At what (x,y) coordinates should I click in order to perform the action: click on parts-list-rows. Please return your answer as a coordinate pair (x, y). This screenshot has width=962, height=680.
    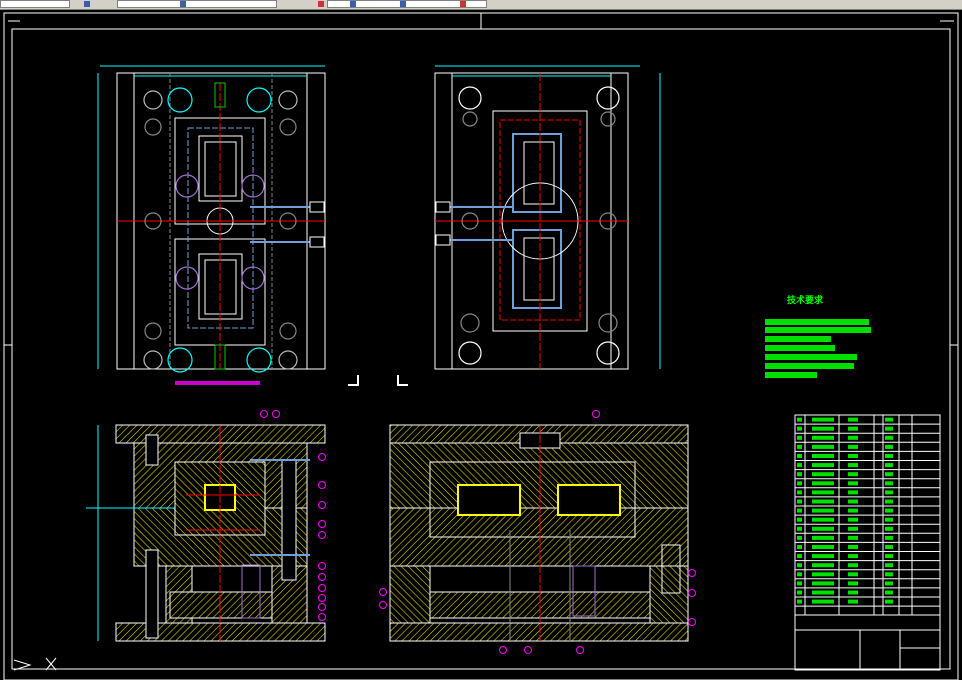
    Looking at the image, I should click on (867, 512).